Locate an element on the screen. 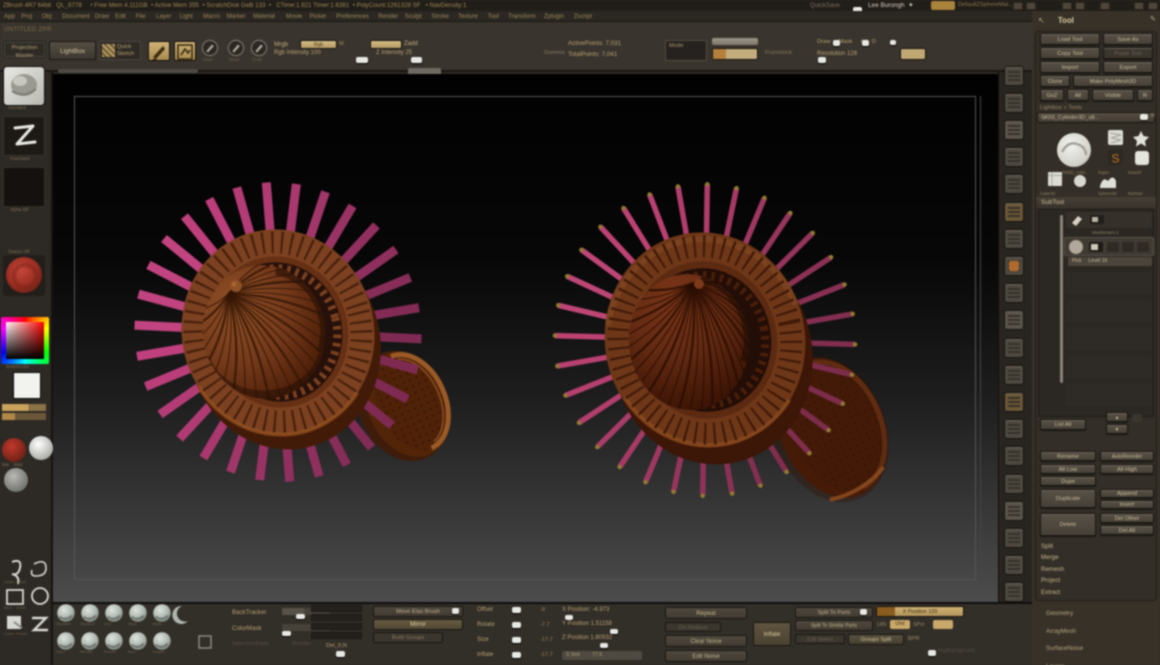  svg-text: S is located at coordinates (1116, 159).